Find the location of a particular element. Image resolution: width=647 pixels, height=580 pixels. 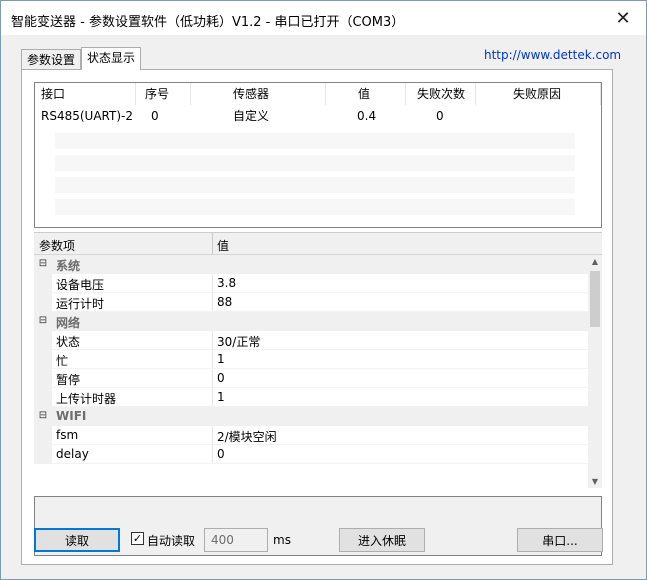

auto-read-label: 自动读取 is located at coordinates (171, 540).